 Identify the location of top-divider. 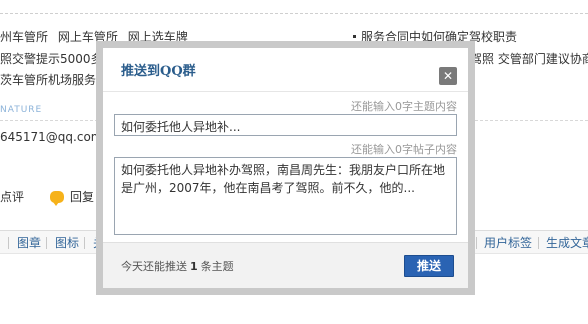
(294, 13).